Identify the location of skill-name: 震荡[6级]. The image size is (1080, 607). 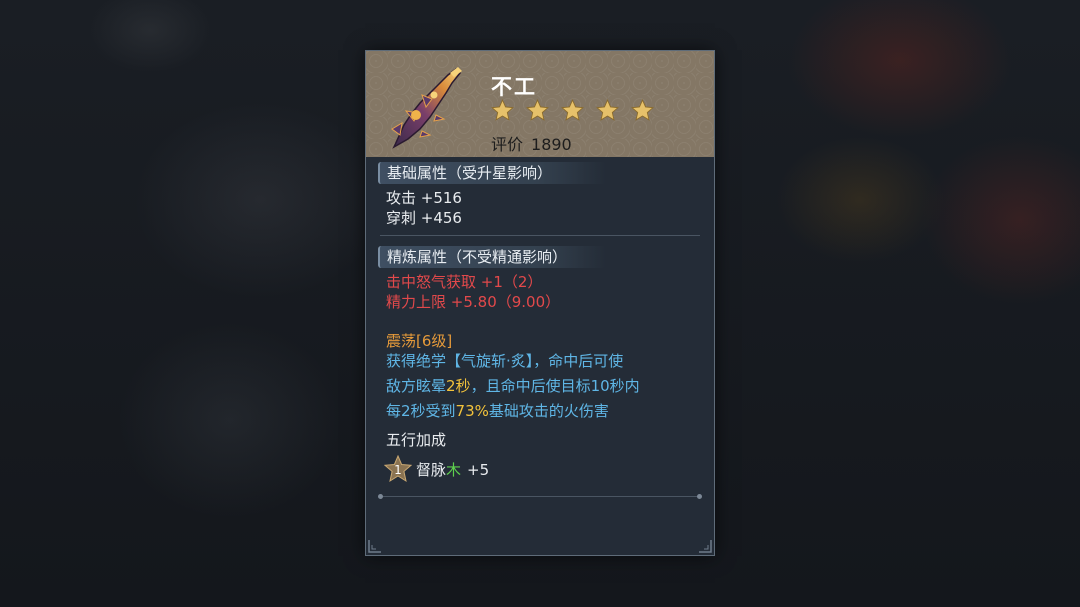
(419, 341).